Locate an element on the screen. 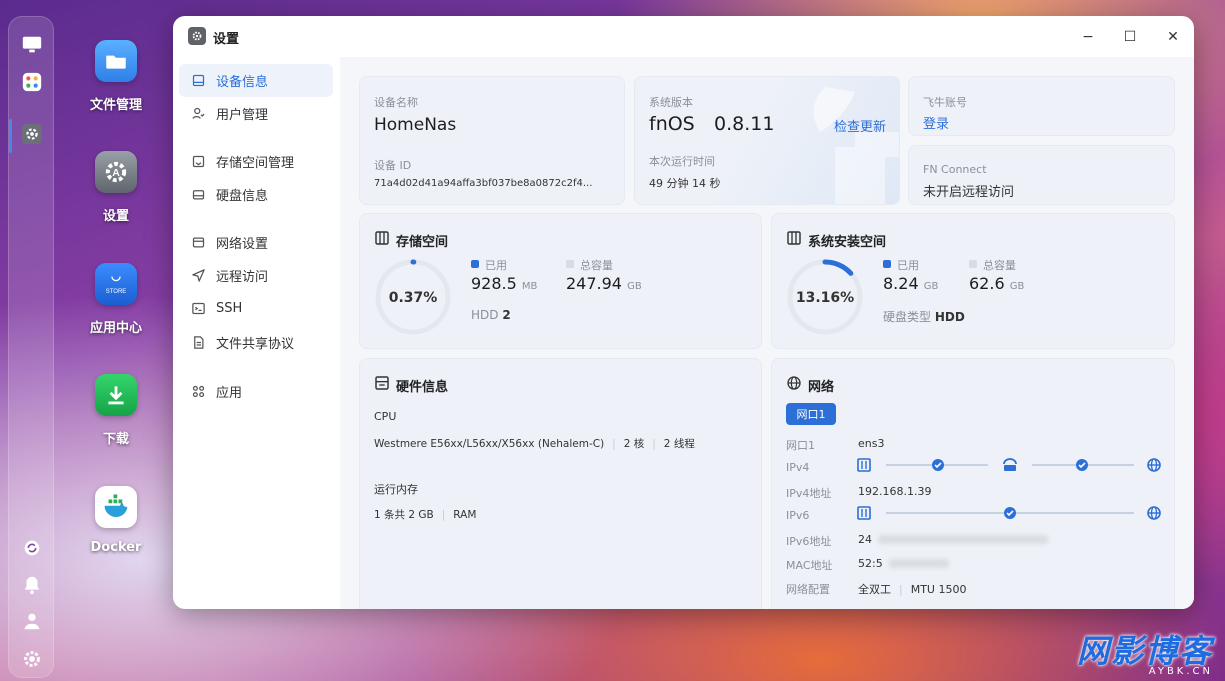  network-config-key: 网络配置 is located at coordinates (808, 589).